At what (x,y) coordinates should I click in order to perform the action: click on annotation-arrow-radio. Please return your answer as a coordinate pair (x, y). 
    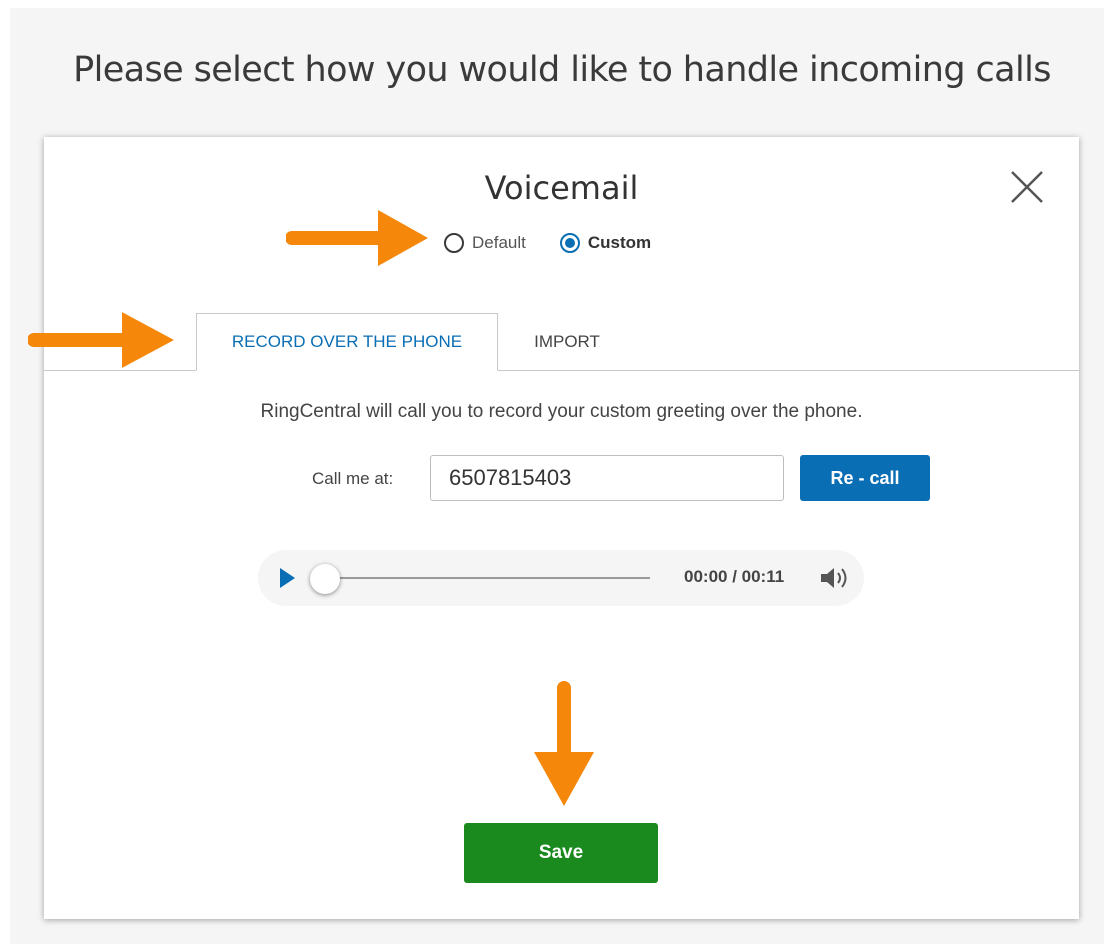
    Looking at the image, I should click on (357, 238).